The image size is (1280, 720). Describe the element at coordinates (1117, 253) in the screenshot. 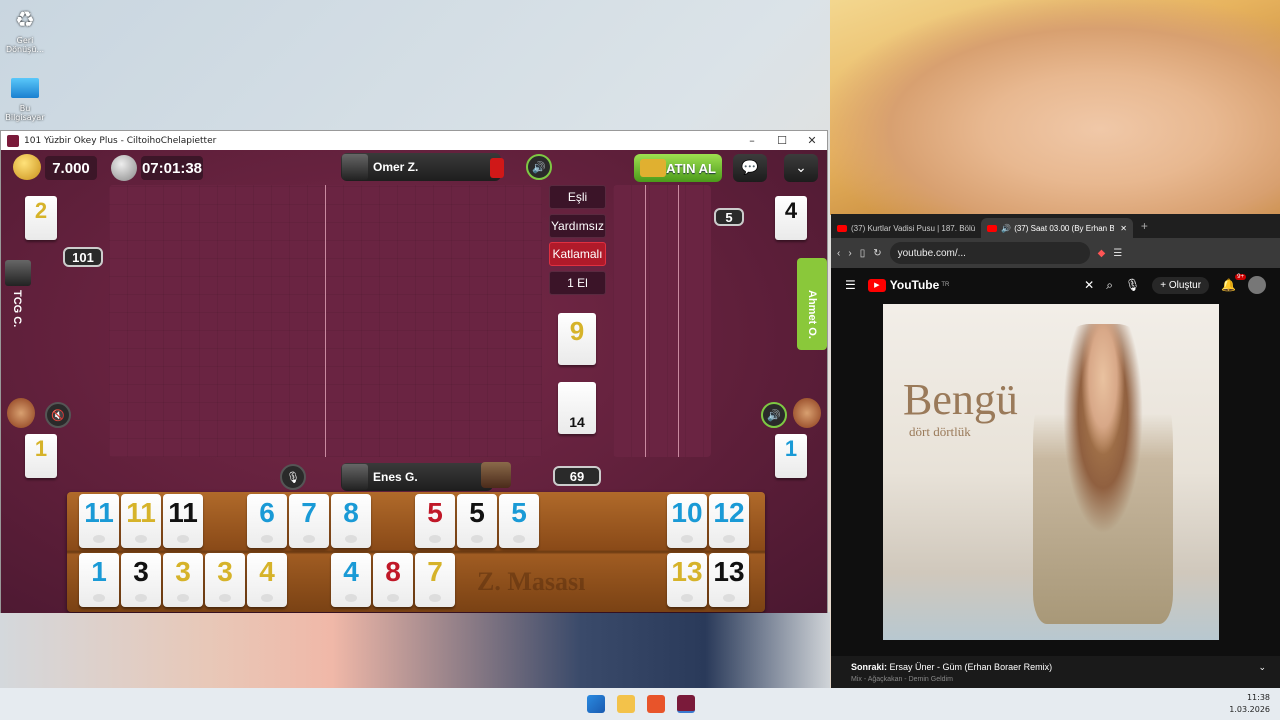

I see `extensions-icon: ☰` at that location.